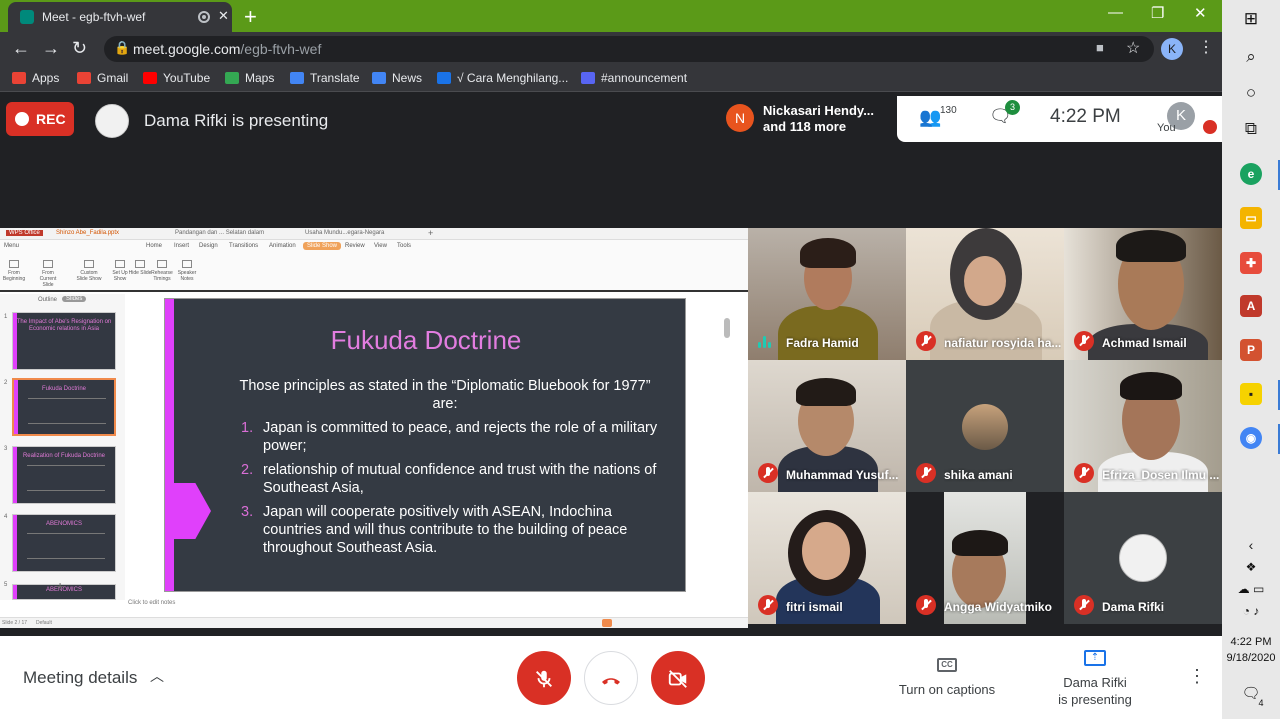 The height and width of the screenshot is (719, 1280). Describe the element at coordinates (430, 233) in the screenshot. I see `wps-new-tab-button: +` at that location.